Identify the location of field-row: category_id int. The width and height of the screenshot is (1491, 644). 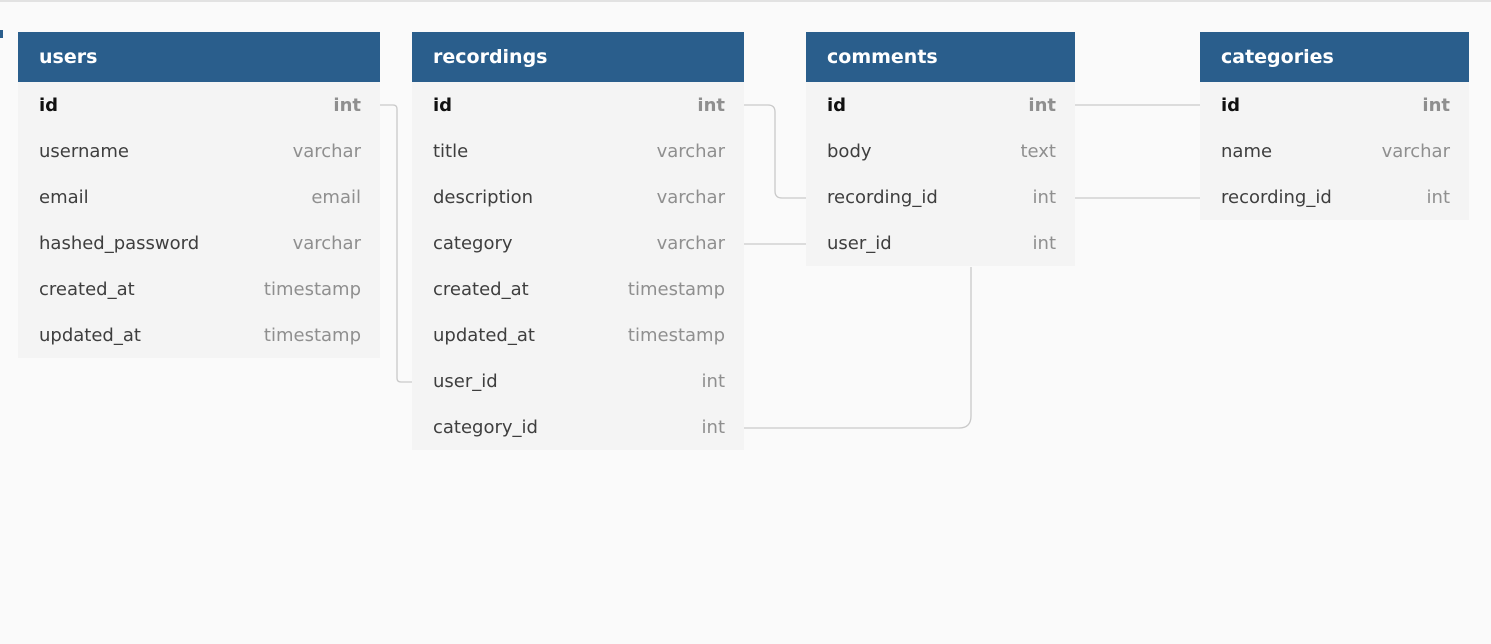
(578, 427).